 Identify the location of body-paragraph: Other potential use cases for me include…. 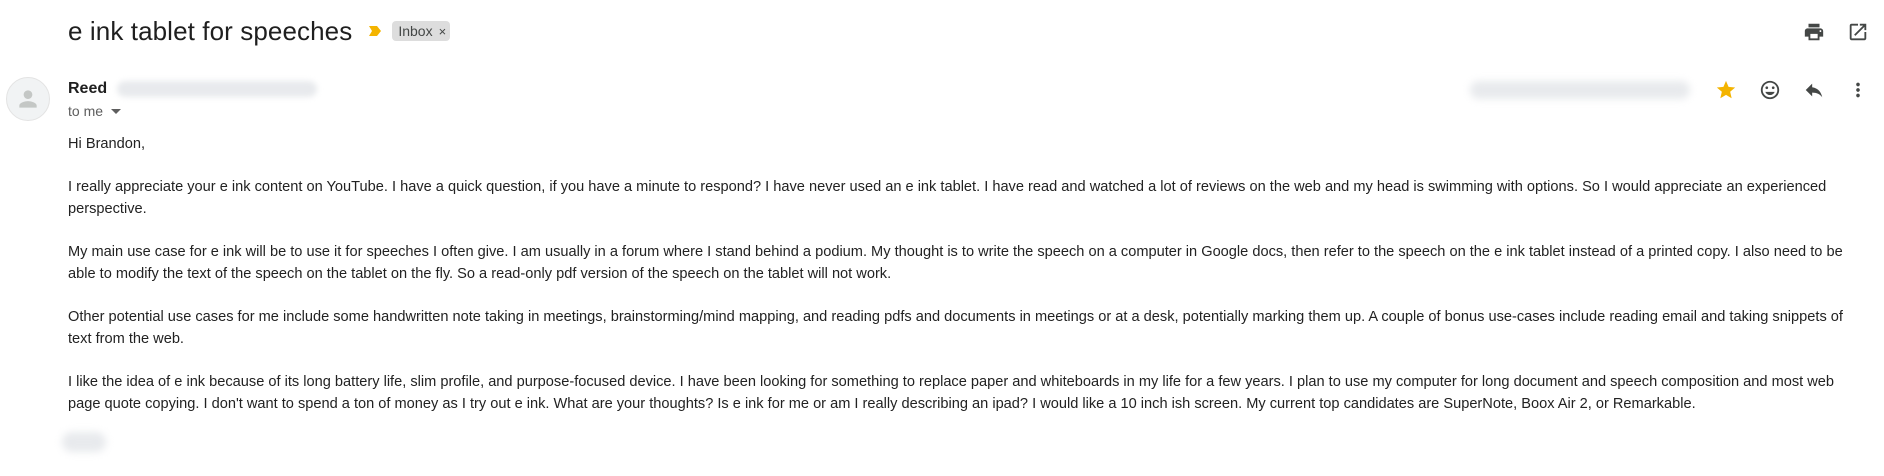
(955, 328).